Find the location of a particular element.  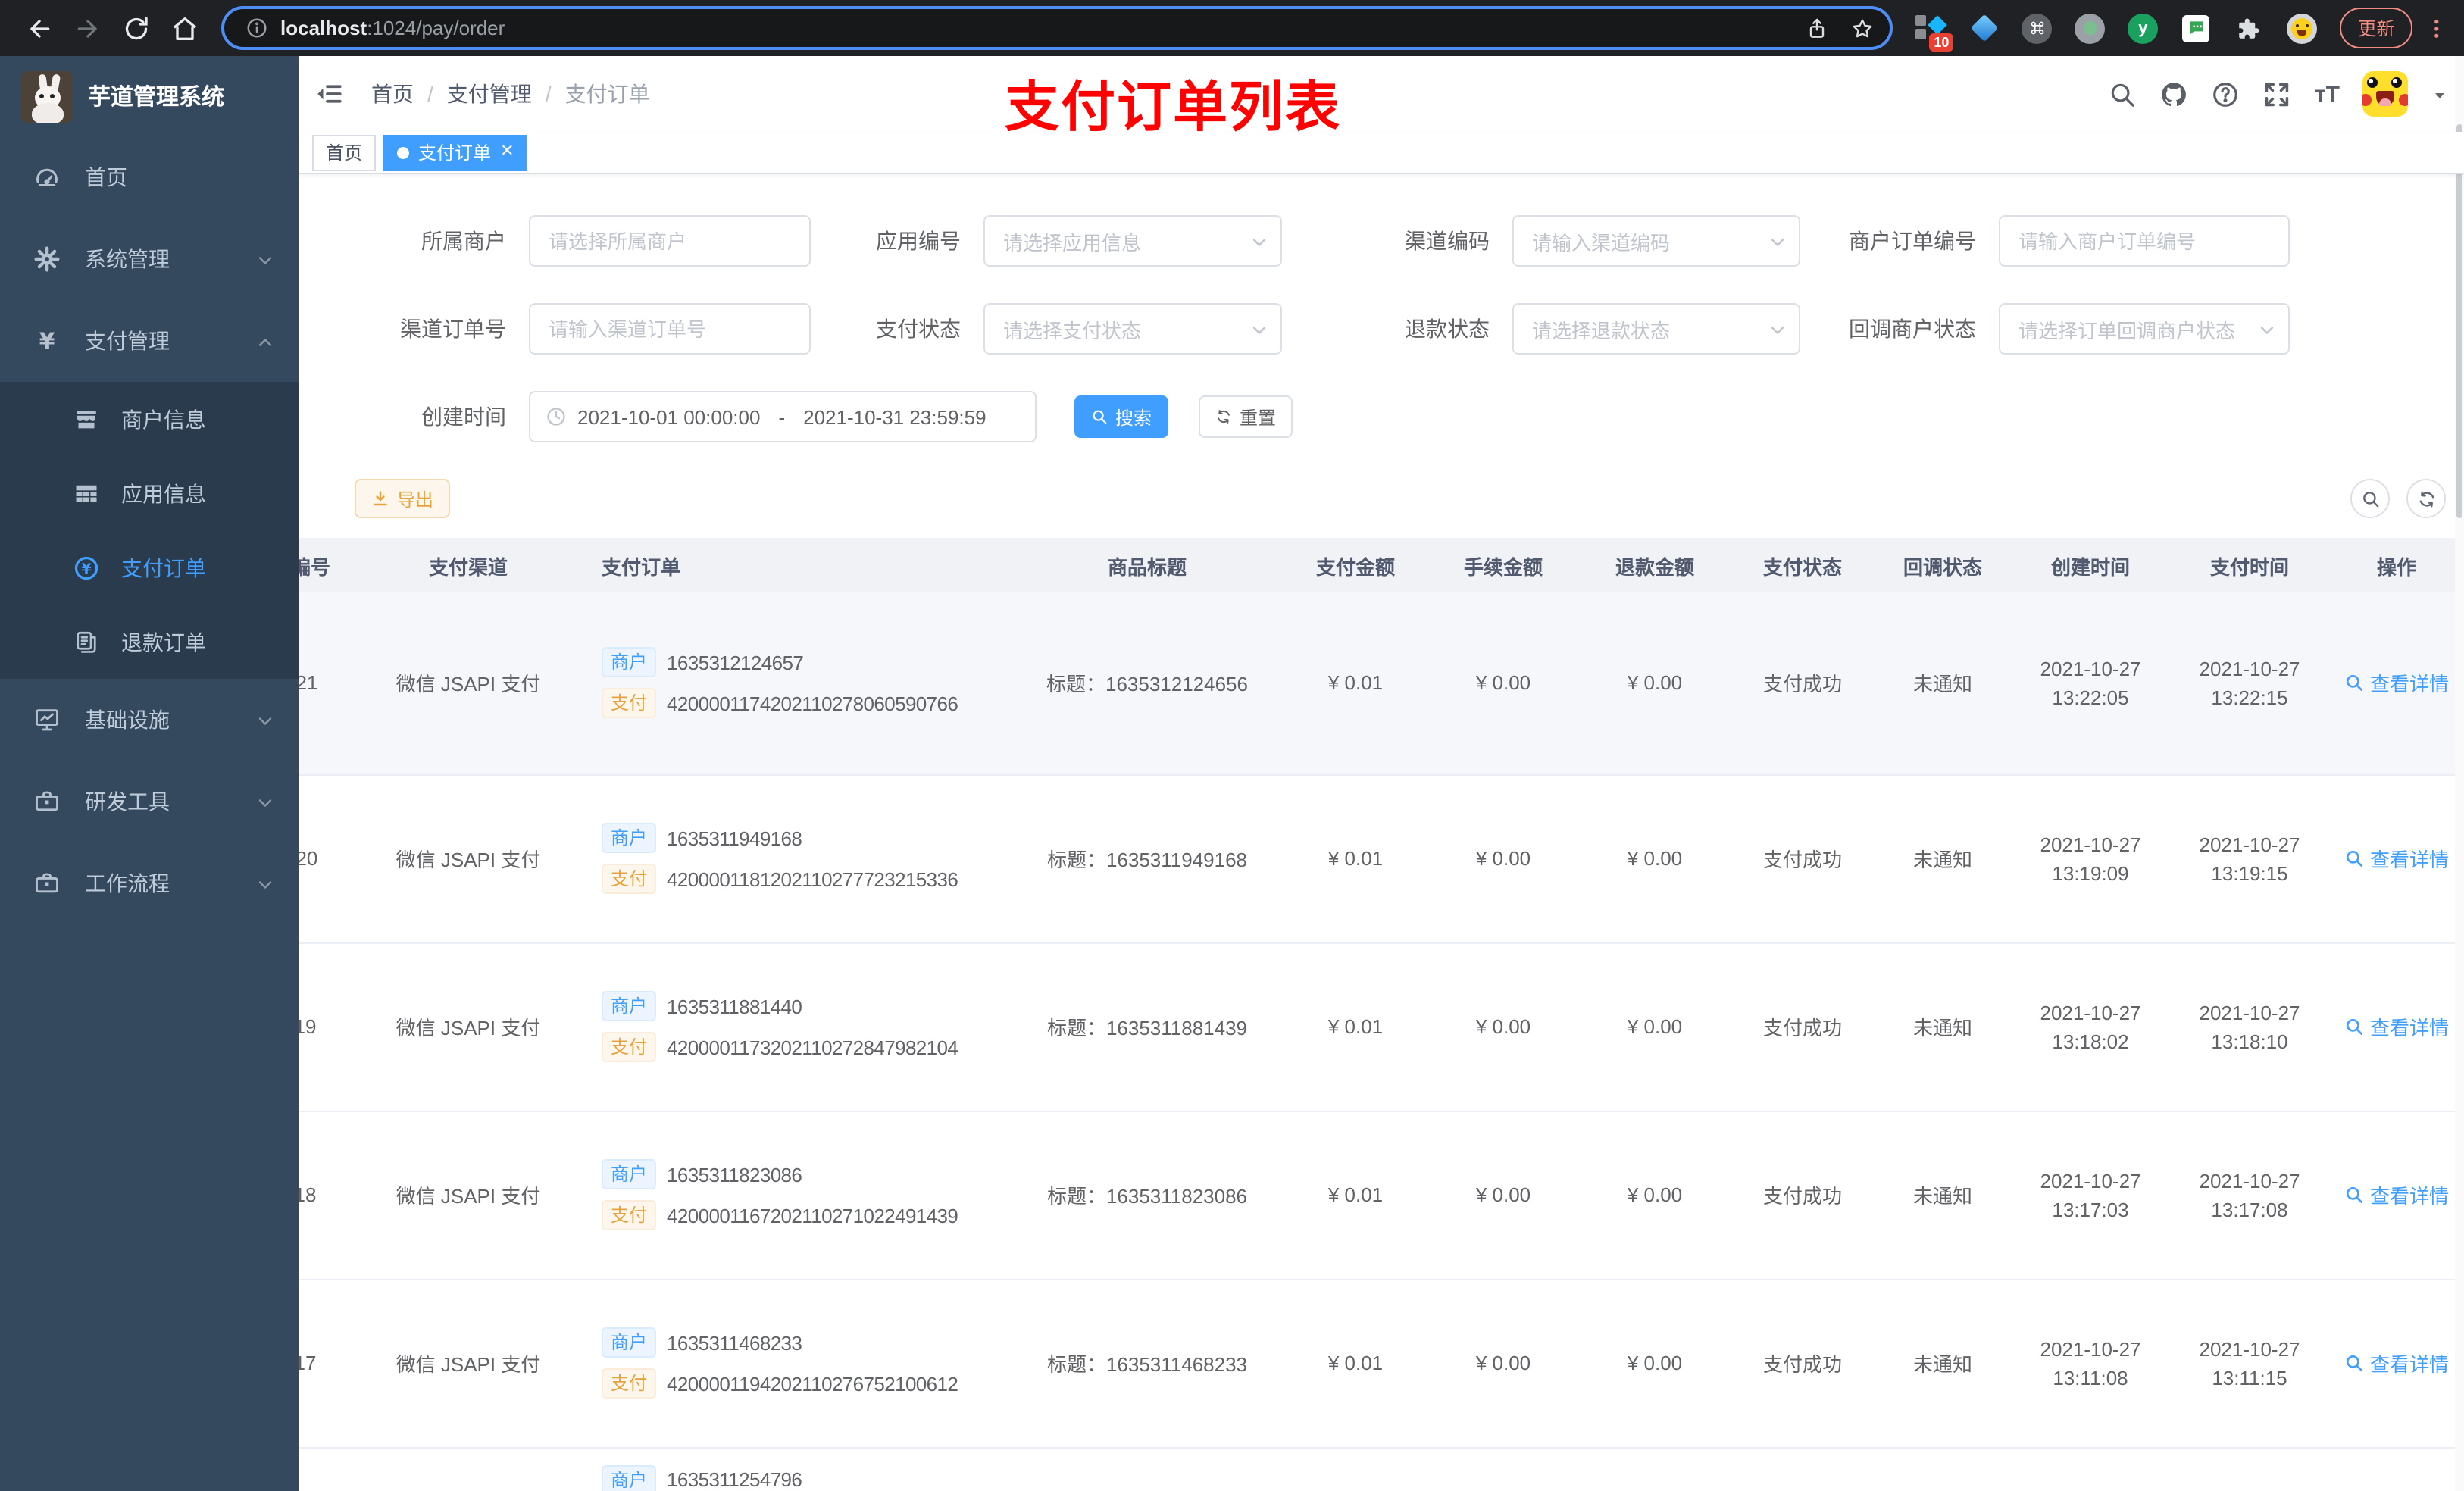

sidebar-item-label: 首页 is located at coordinates (106, 177).